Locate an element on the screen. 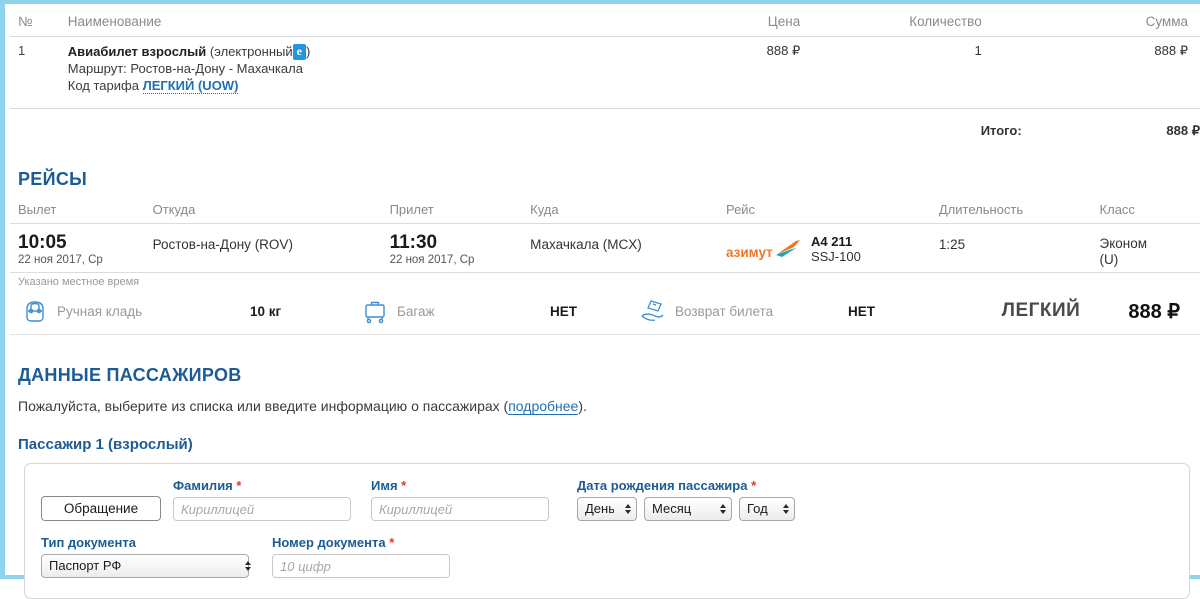 Image resolution: width=1200 pixels, height=599 pixels. flights-col-flight: Рейс is located at coordinates (832, 212).